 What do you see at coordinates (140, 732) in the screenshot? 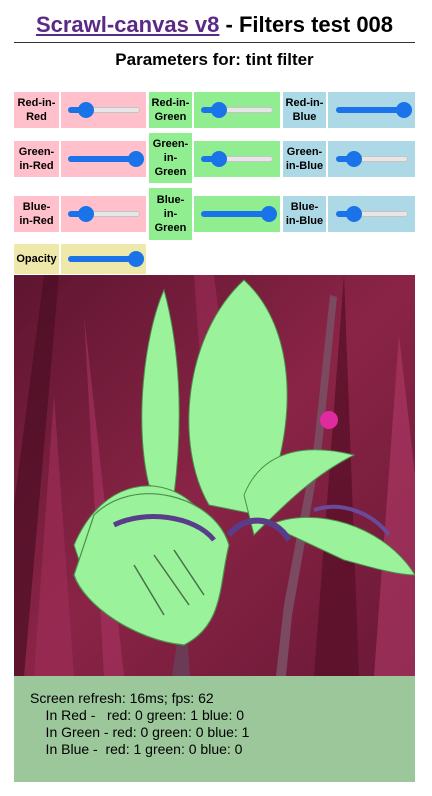
I see `status-in-green-line: In Green - red: 0 green: 0 blue: 1` at bounding box center [140, 732].